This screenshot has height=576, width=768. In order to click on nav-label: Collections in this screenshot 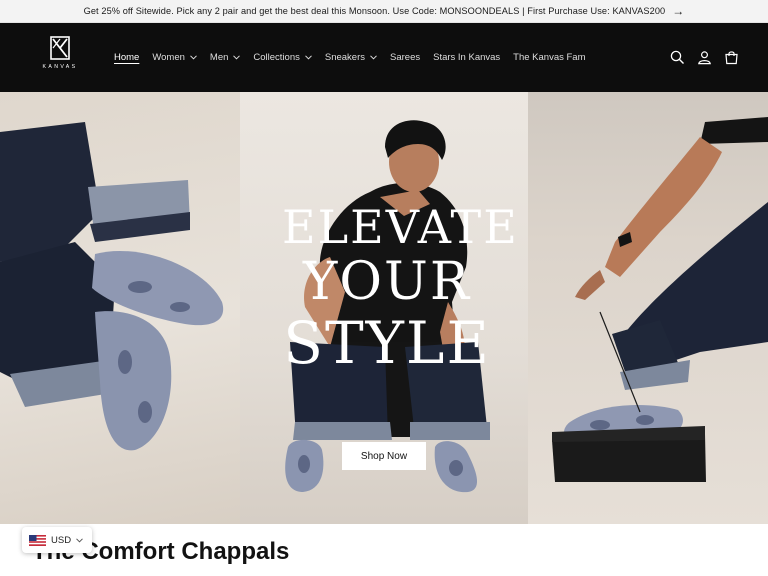, I will do `click(276, 57)`.